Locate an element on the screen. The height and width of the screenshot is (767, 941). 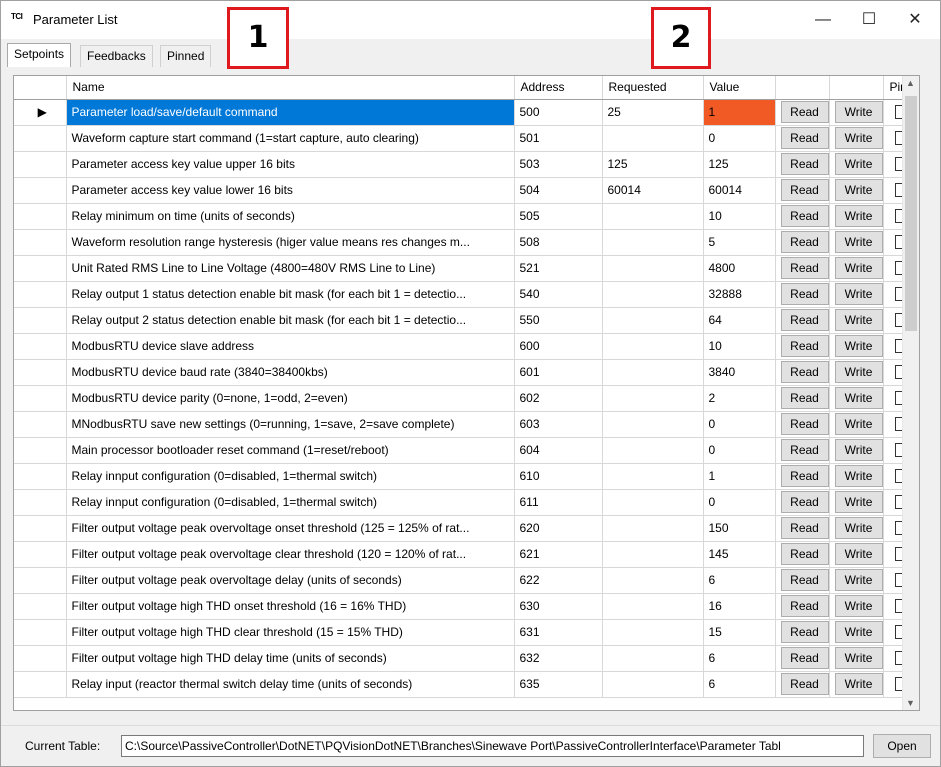
value-cell: 145 is located at coordinates (739, 554).